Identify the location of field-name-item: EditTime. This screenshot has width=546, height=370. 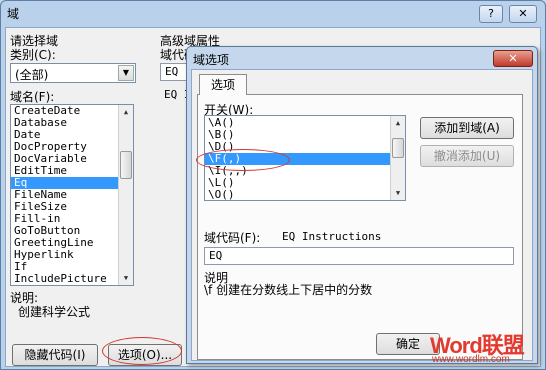
(72, 171).